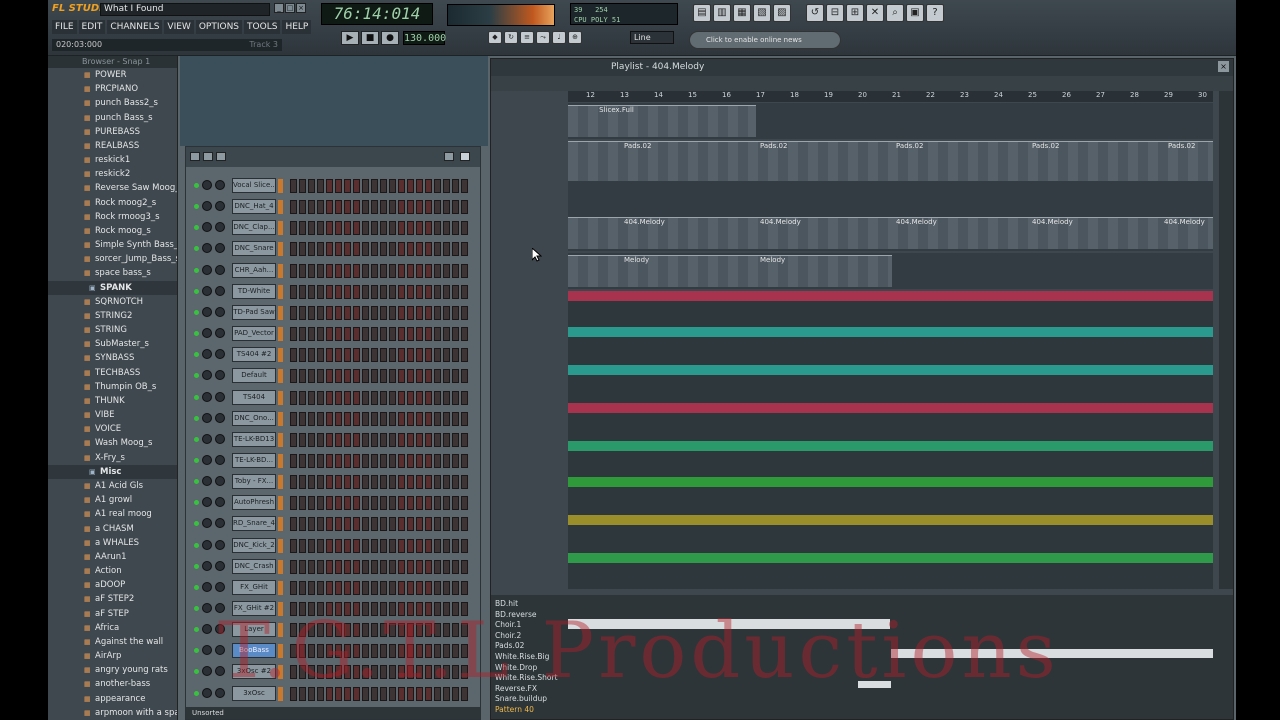 This screenshot has height=720, width=1280. What do you see at coordinates (742, 13) in the screenshot?
I see `step-sequencer-icon: ▦` at bounding box center [742, 13].